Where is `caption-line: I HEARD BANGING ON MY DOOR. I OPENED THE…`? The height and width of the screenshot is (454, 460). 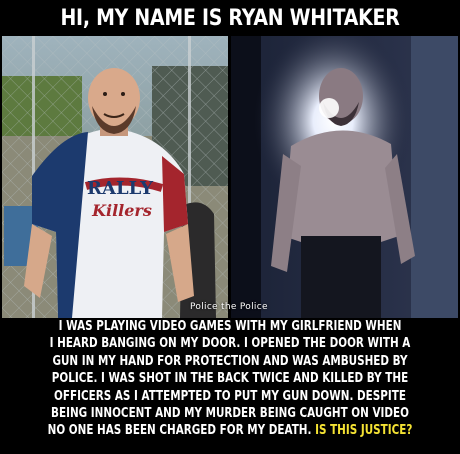 caption-line: I HEARD BANGING ON MY DOOR. I OPENED THE… is located at coordinates (230, 344).